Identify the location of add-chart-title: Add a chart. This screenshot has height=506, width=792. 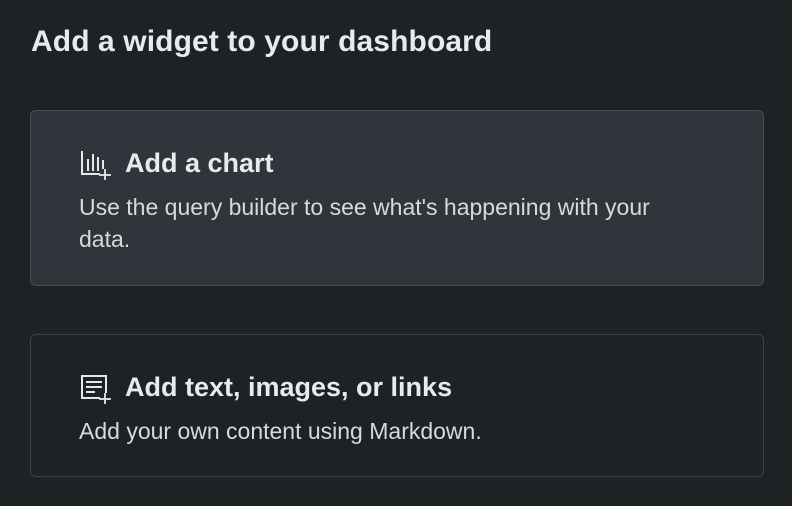
(199, 163).